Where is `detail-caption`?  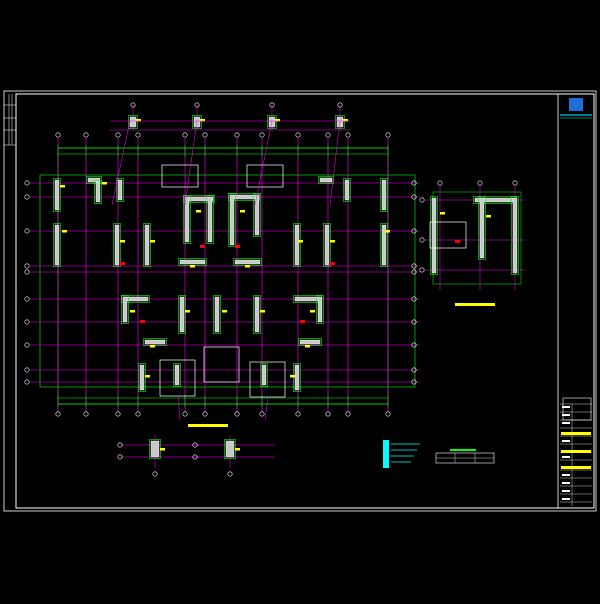 detail-caption is located at coordinates (475, 304).